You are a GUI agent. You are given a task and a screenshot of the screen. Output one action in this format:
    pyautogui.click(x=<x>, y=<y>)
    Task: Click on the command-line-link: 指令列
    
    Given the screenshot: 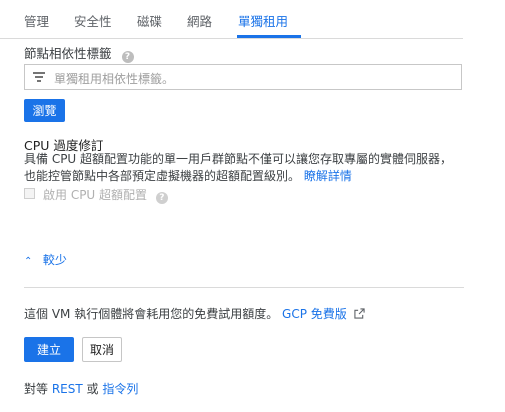 What is the action you would take?
    pyautogui.click(x=120, y=389)
    